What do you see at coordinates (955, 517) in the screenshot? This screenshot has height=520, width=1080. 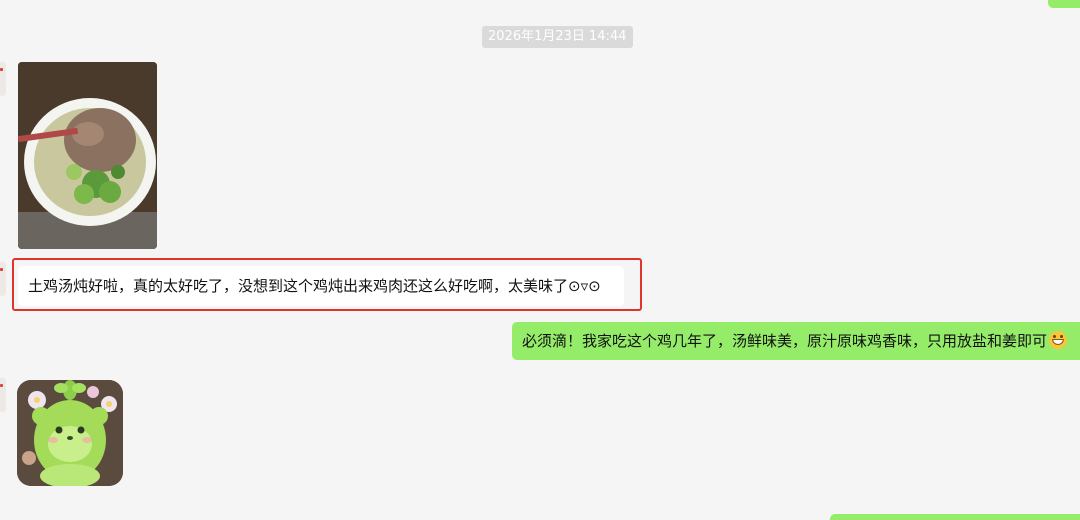 I see `next-outgoing-bubble-edge` at bounding box center [955, 517].